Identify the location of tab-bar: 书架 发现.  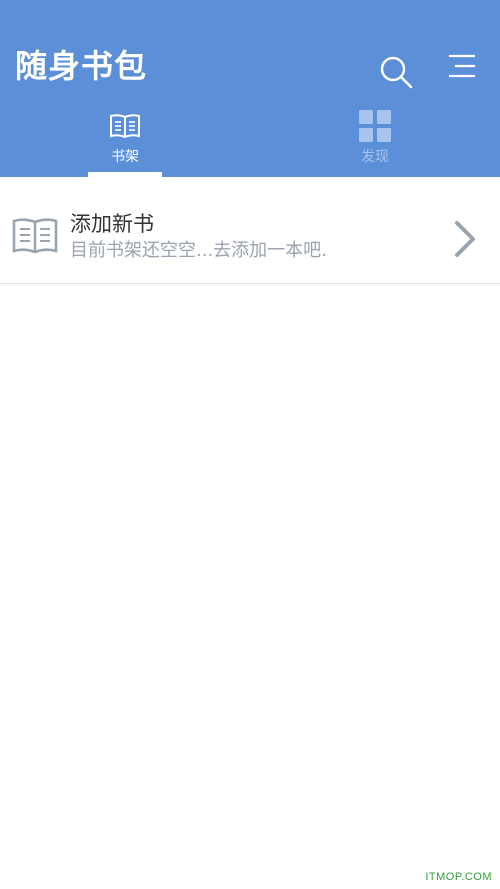
(250, 140).